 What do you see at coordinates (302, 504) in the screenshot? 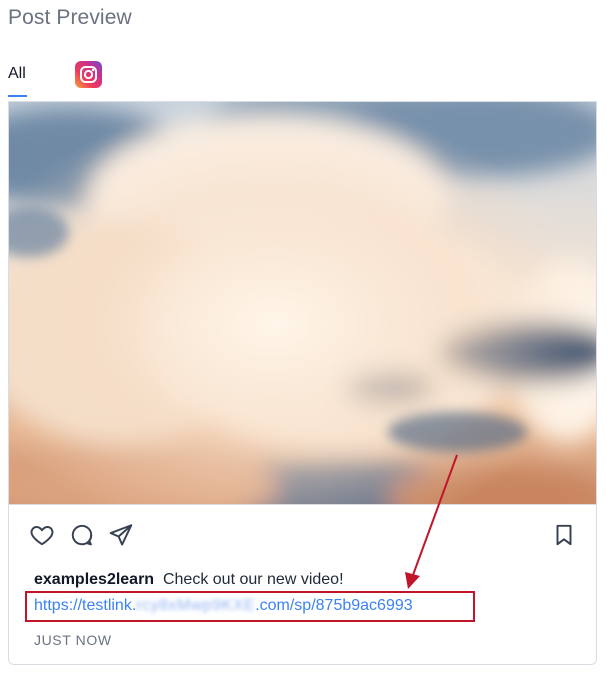
I see `image-divider` at bounding box center [302, 504].